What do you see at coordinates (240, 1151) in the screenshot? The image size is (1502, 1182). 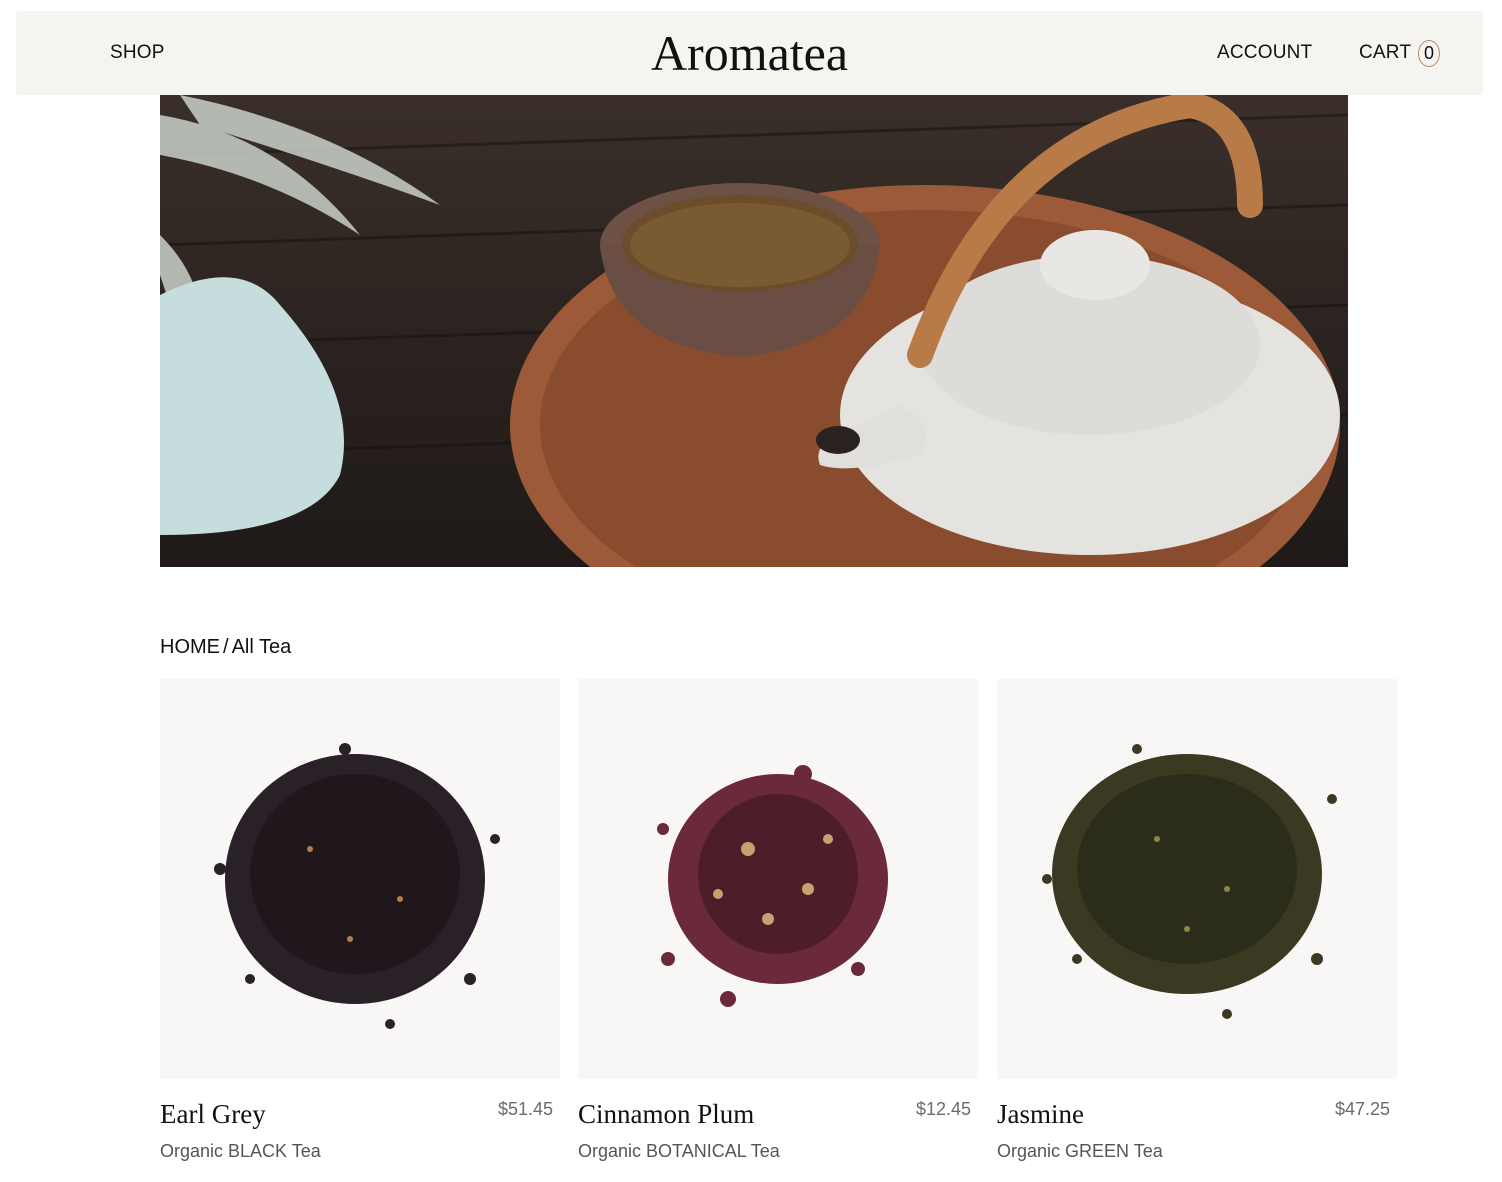 I see `product-subtitle: Organic BLACK Tea` at bounding box center [240, 1151].